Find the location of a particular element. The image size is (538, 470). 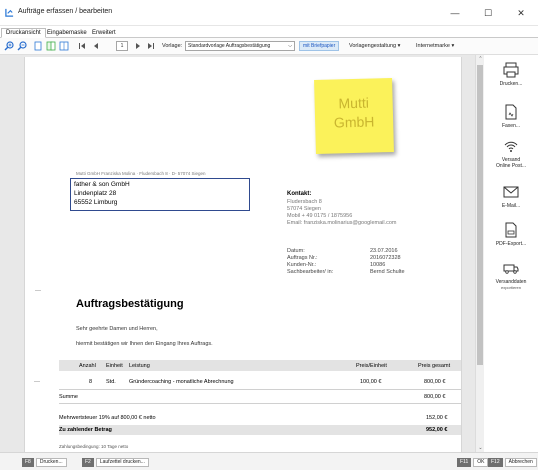

sticky-note-logo: Mutti GmbH is located at coordinates (354, 116).